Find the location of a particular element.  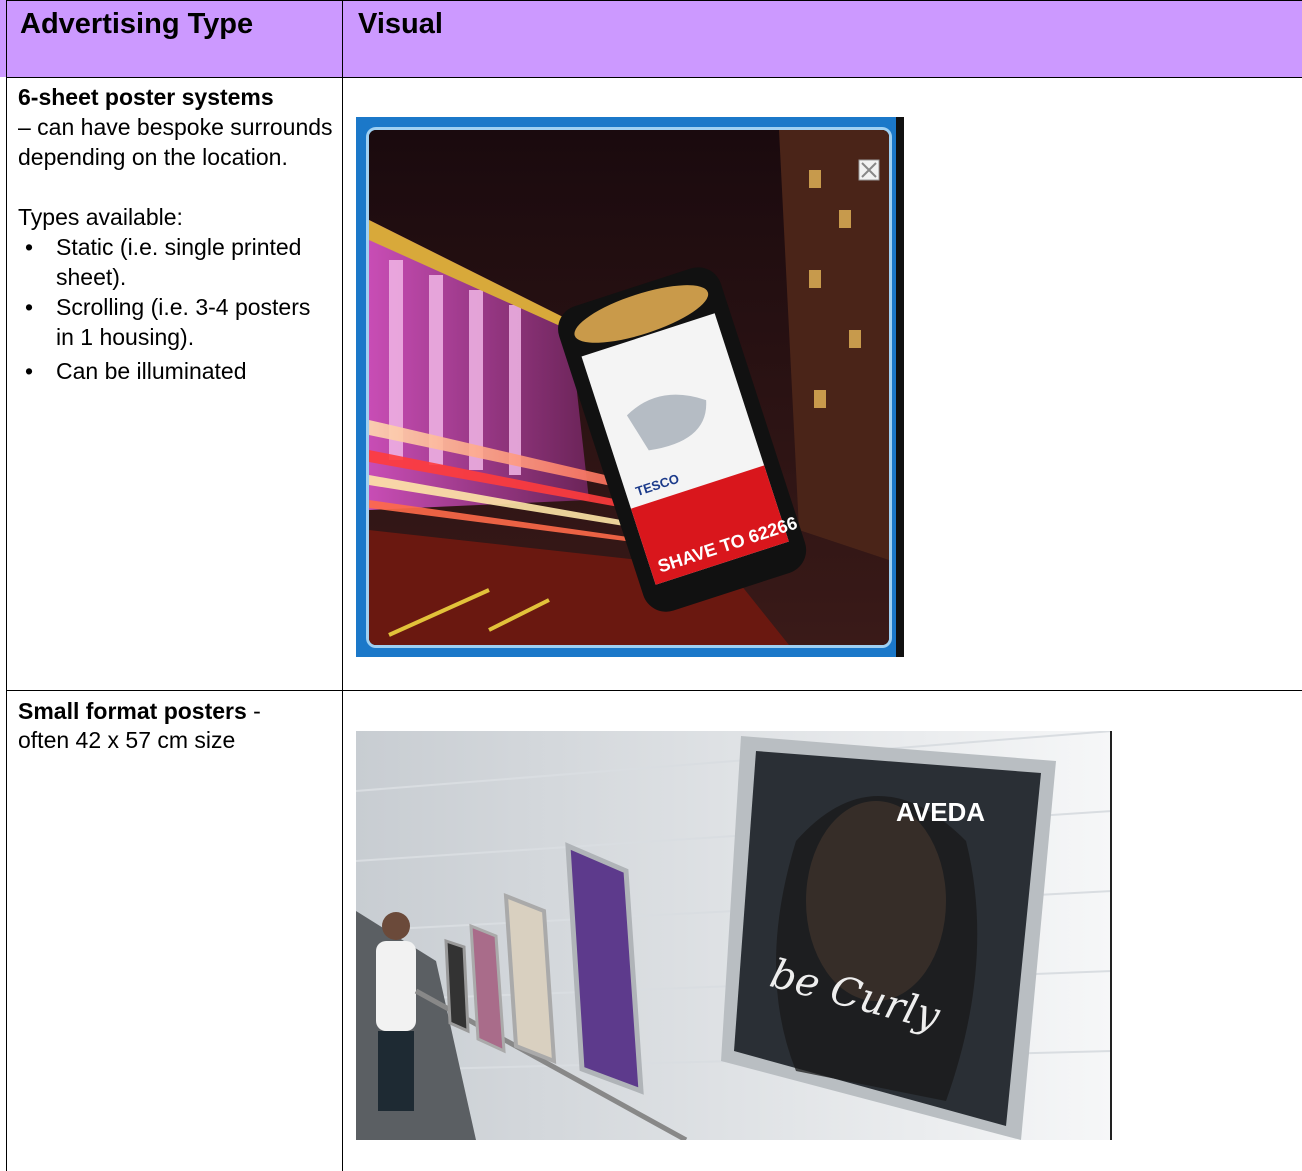

header-visual: Visual is located at coordinates (400, 24).